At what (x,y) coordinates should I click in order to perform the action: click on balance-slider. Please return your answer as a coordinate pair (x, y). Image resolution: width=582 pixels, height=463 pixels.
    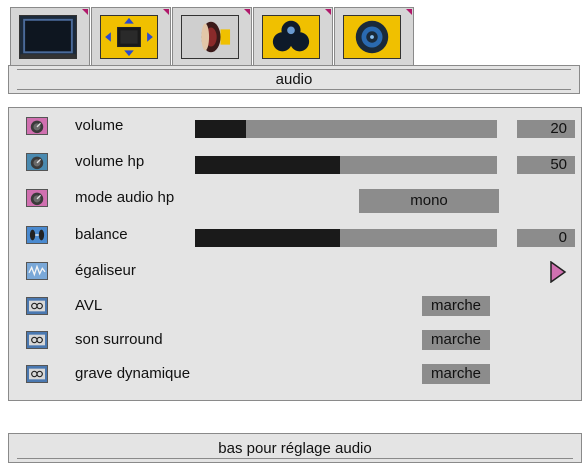
    Looking at the image, I should click on (346, 238).